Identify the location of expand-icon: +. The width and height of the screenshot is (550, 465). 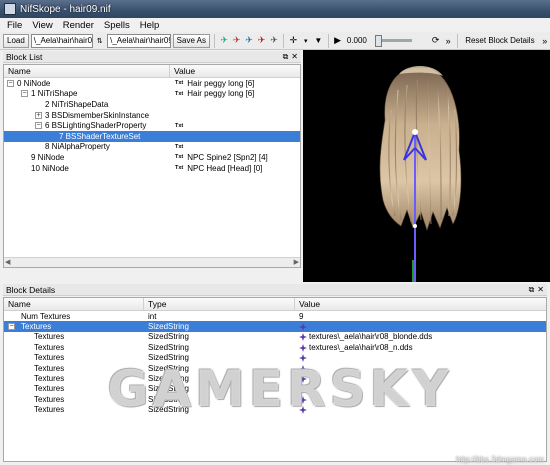
(38, 115).